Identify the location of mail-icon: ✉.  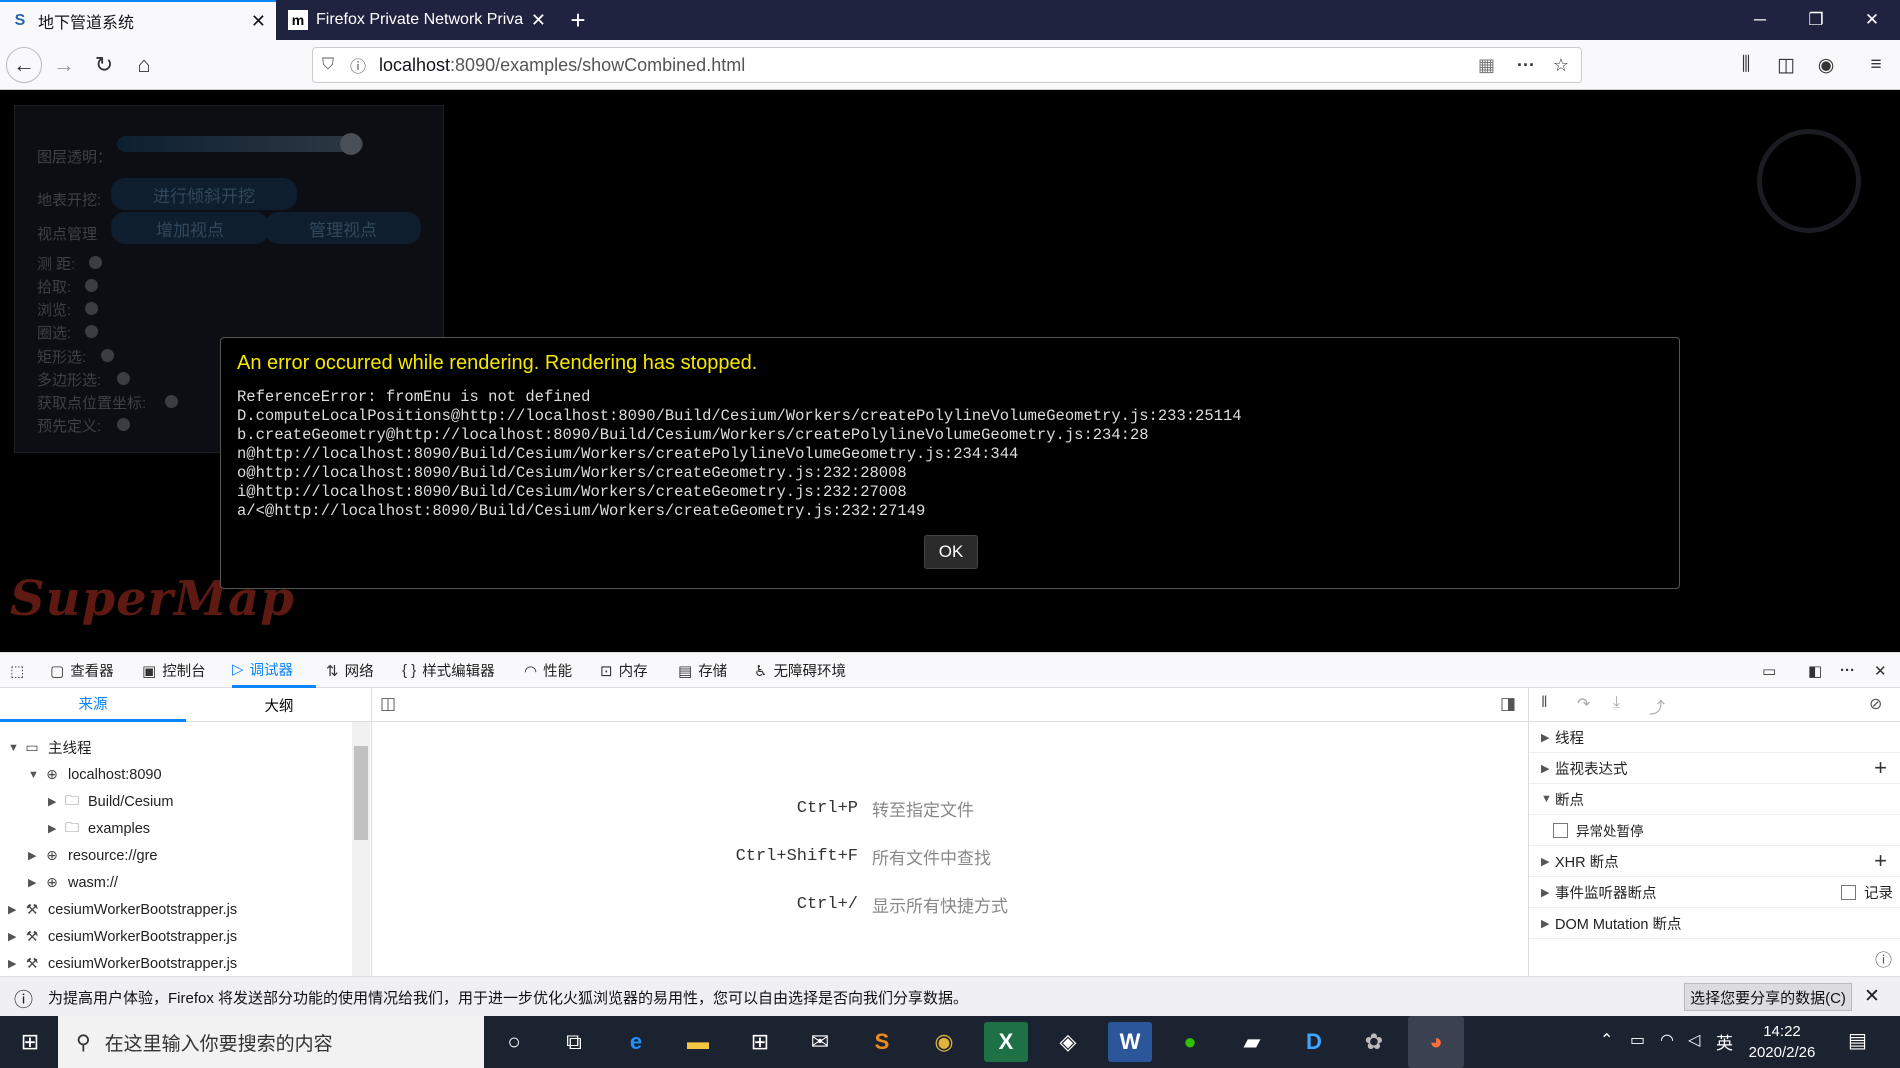
(820, 1042).